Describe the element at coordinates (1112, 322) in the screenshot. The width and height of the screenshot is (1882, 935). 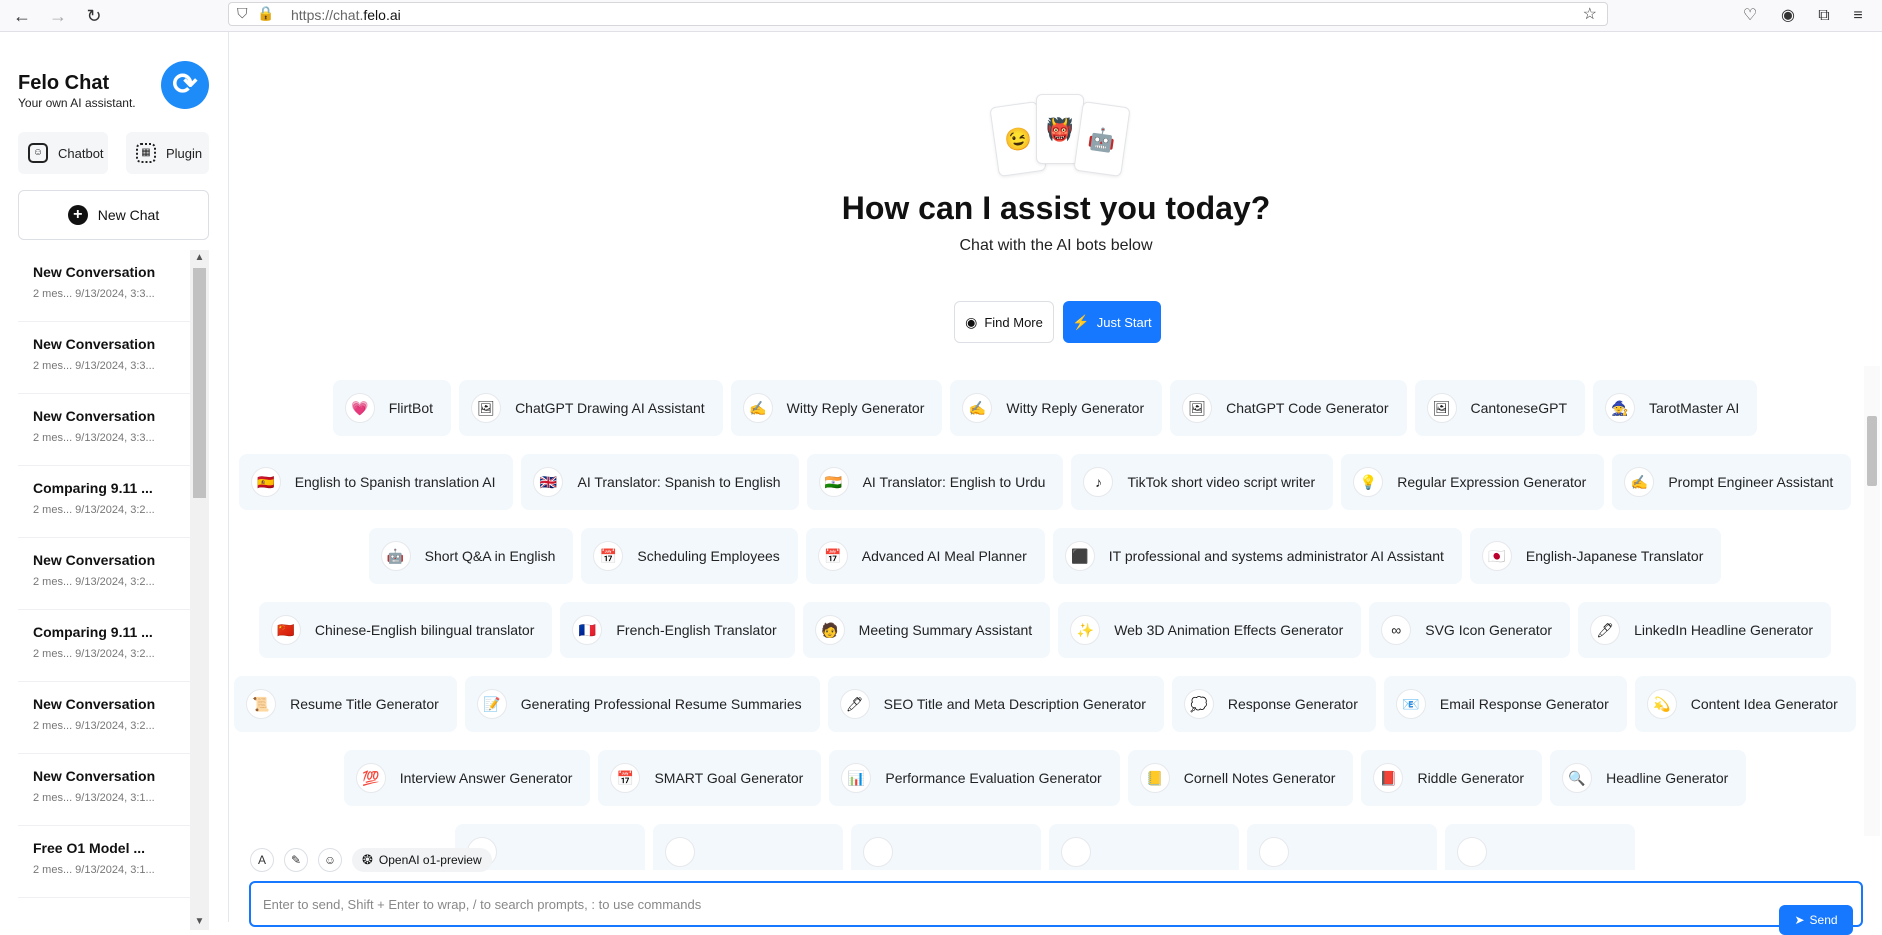
I see `just-start-button: ⚡ Just Start` at that location.